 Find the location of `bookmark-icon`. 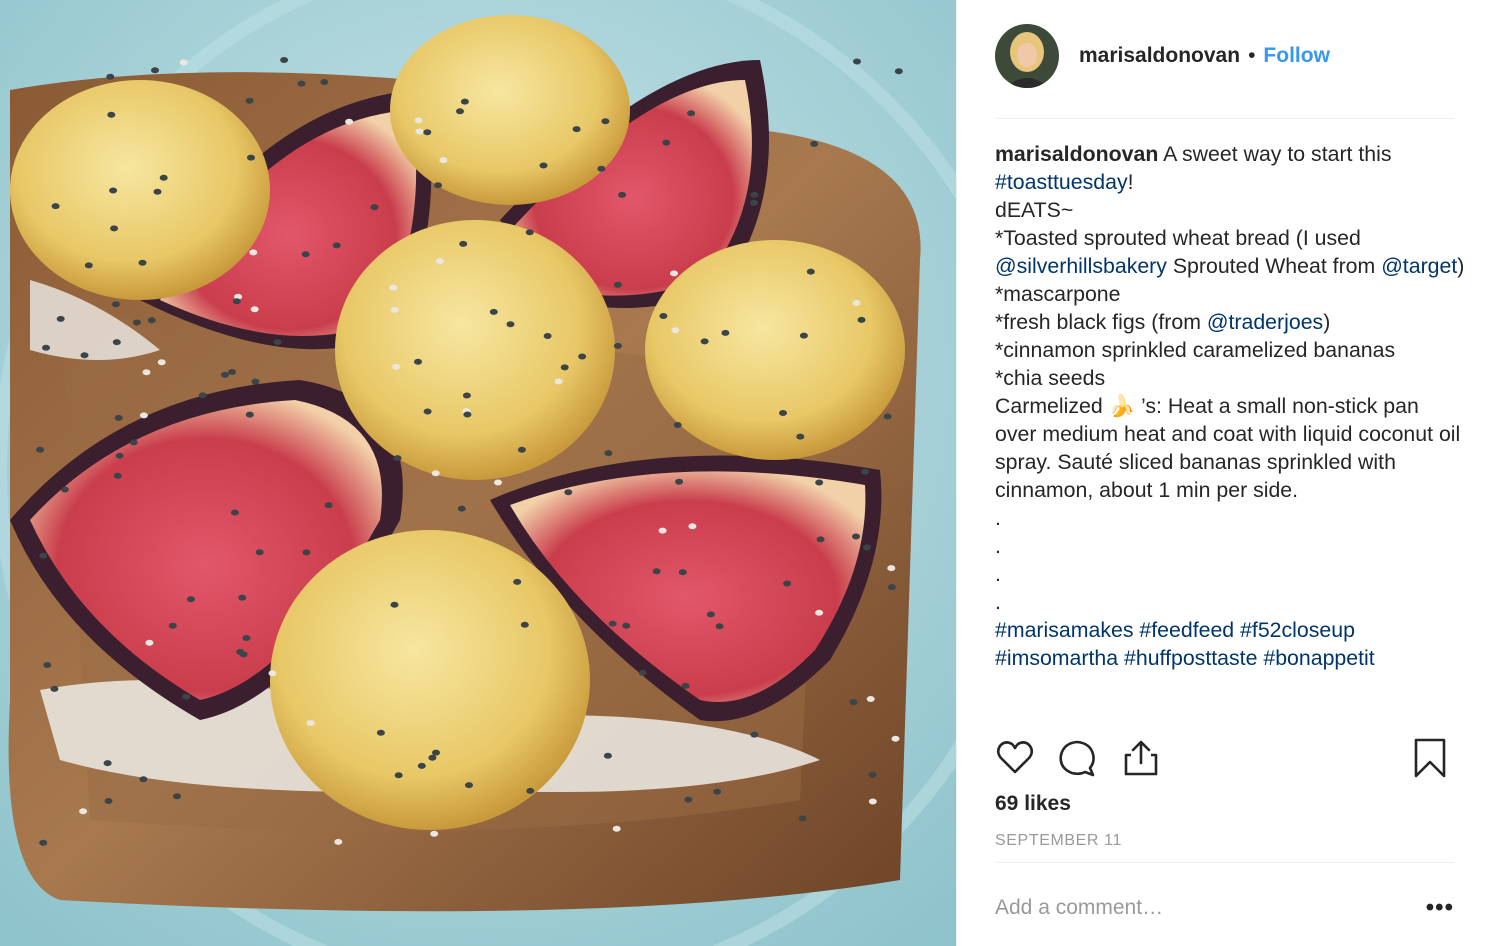

bookmark-icon is located at coordinates (1430, 758).